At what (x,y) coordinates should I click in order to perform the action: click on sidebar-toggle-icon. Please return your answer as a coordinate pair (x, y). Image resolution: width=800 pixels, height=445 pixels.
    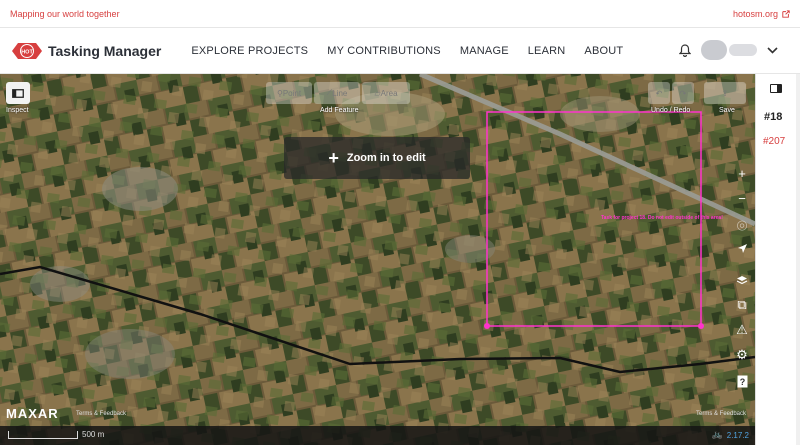
    Looking at the image, I should click on (776, 88).